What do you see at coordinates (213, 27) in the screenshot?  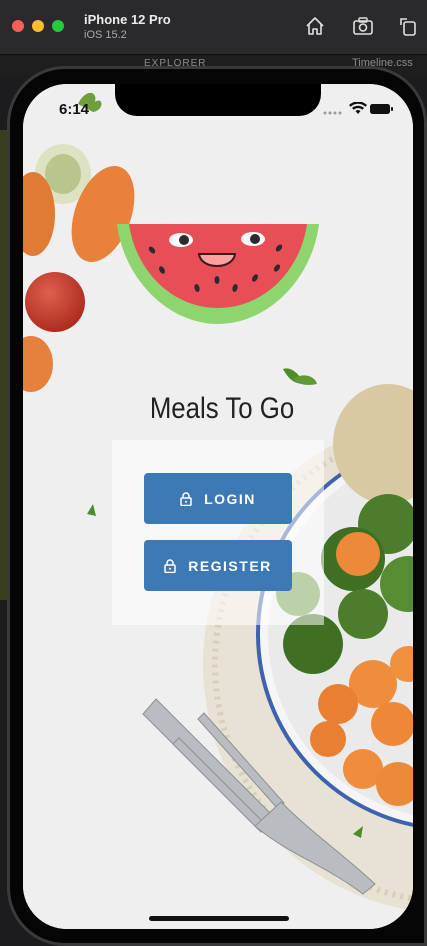 I see `simulator-titlebar: iPhone 12 Pro iOS 15.2` at bounding box center [213, 27].